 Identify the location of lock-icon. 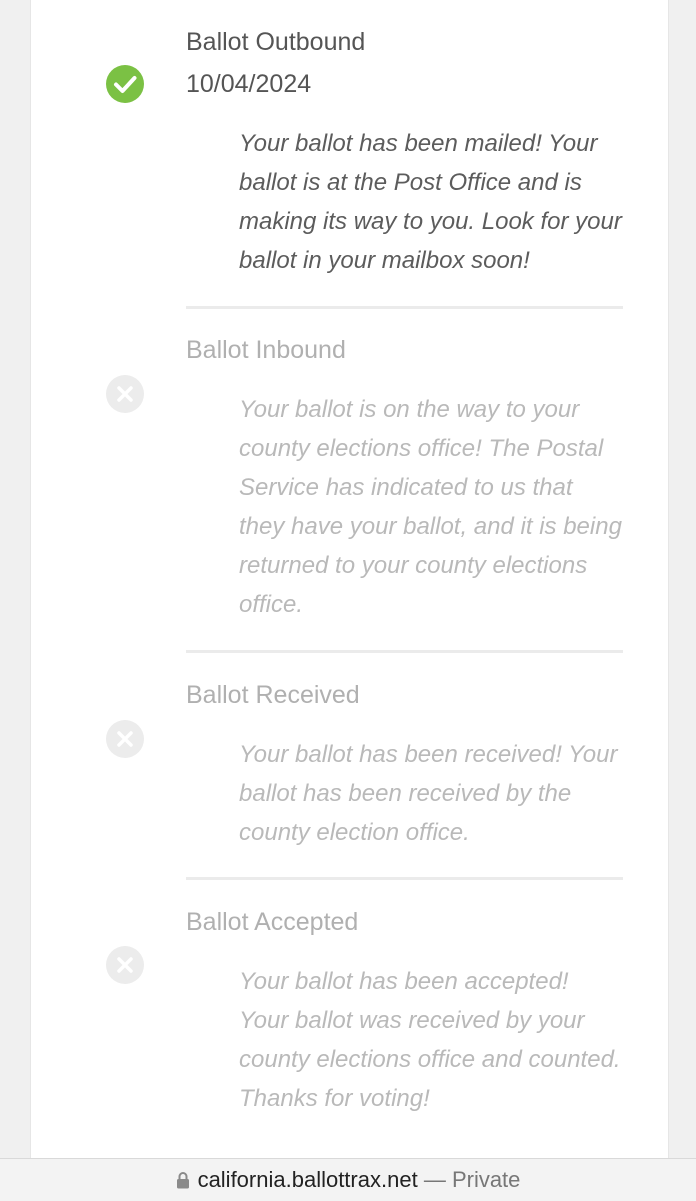
(183, 1182).